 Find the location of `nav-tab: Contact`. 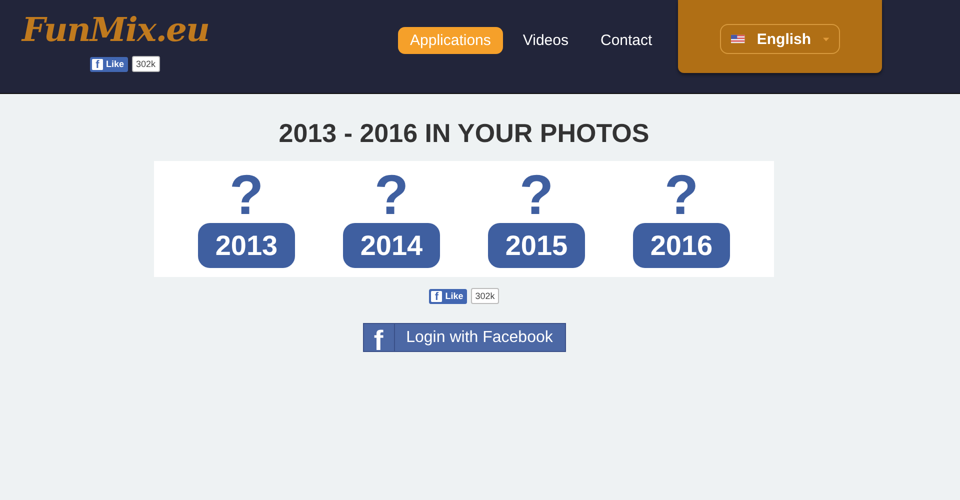

nav-tab: Contact is located at coordinates (626, 40).